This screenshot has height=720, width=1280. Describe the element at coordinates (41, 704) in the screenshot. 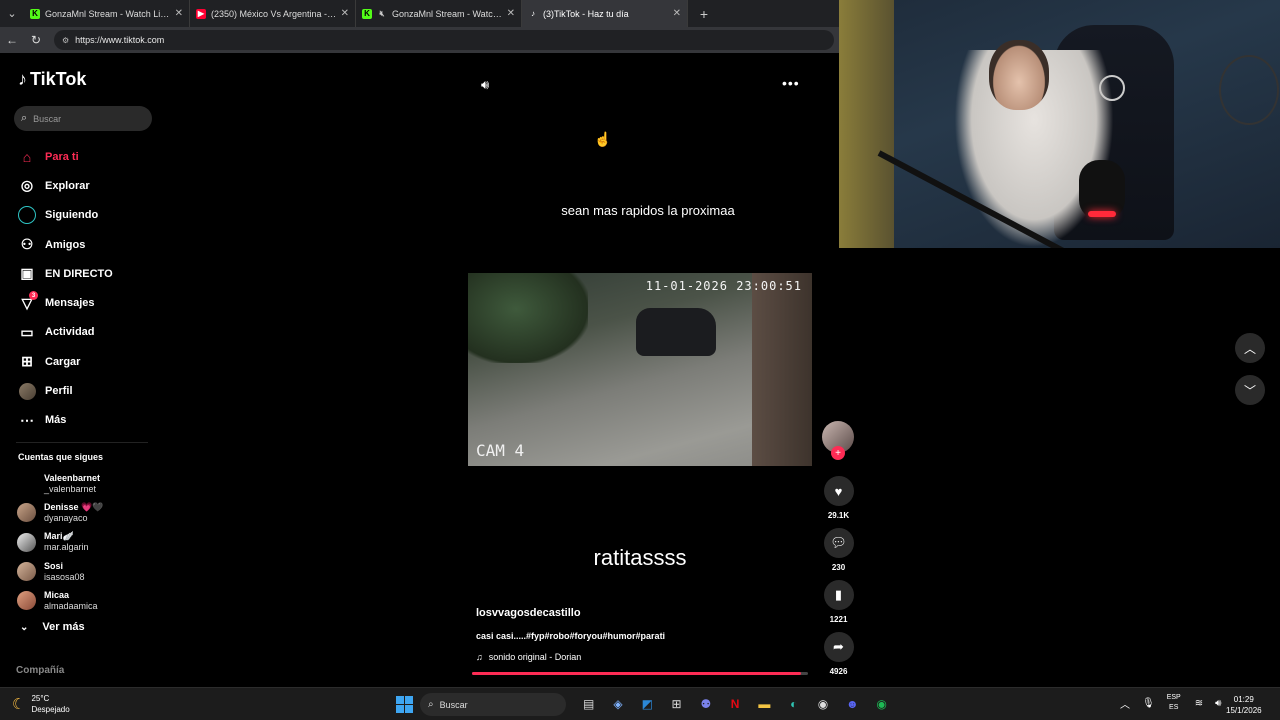

I see `weather-widget: ☾ 25°C Despejado` at that location.